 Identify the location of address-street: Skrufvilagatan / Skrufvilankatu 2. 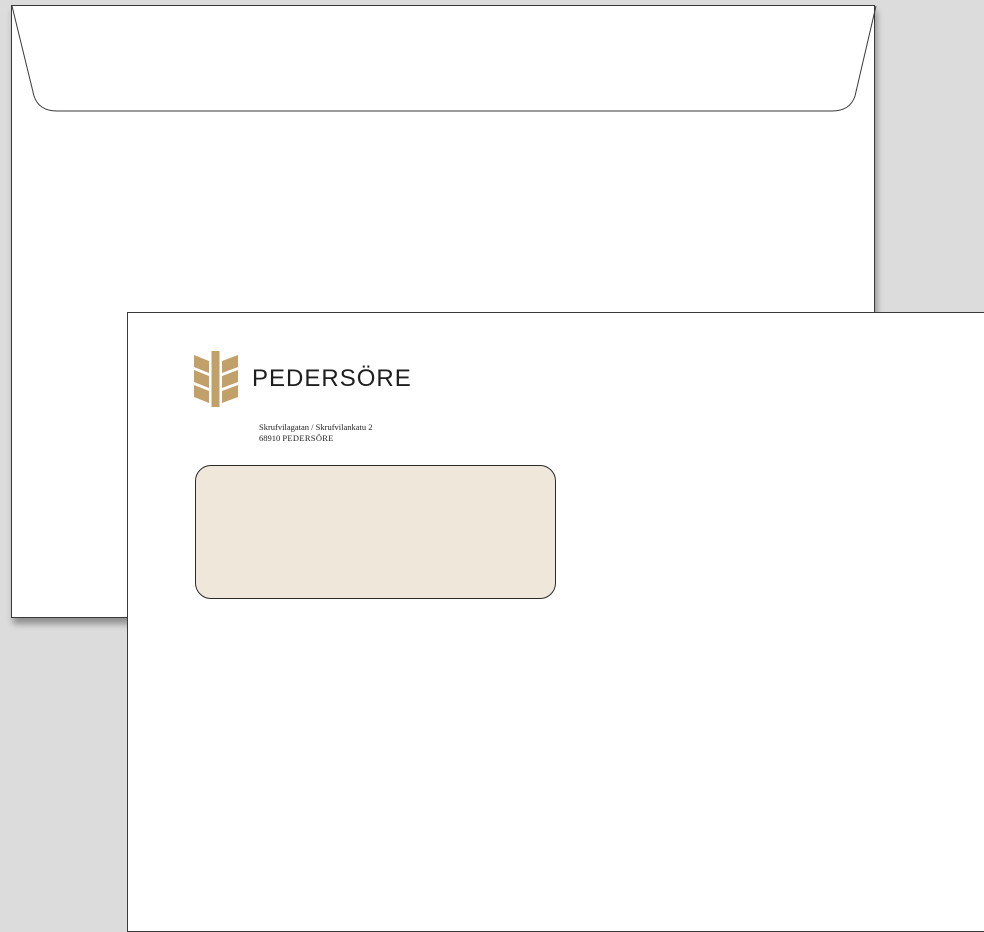
(316, 427).